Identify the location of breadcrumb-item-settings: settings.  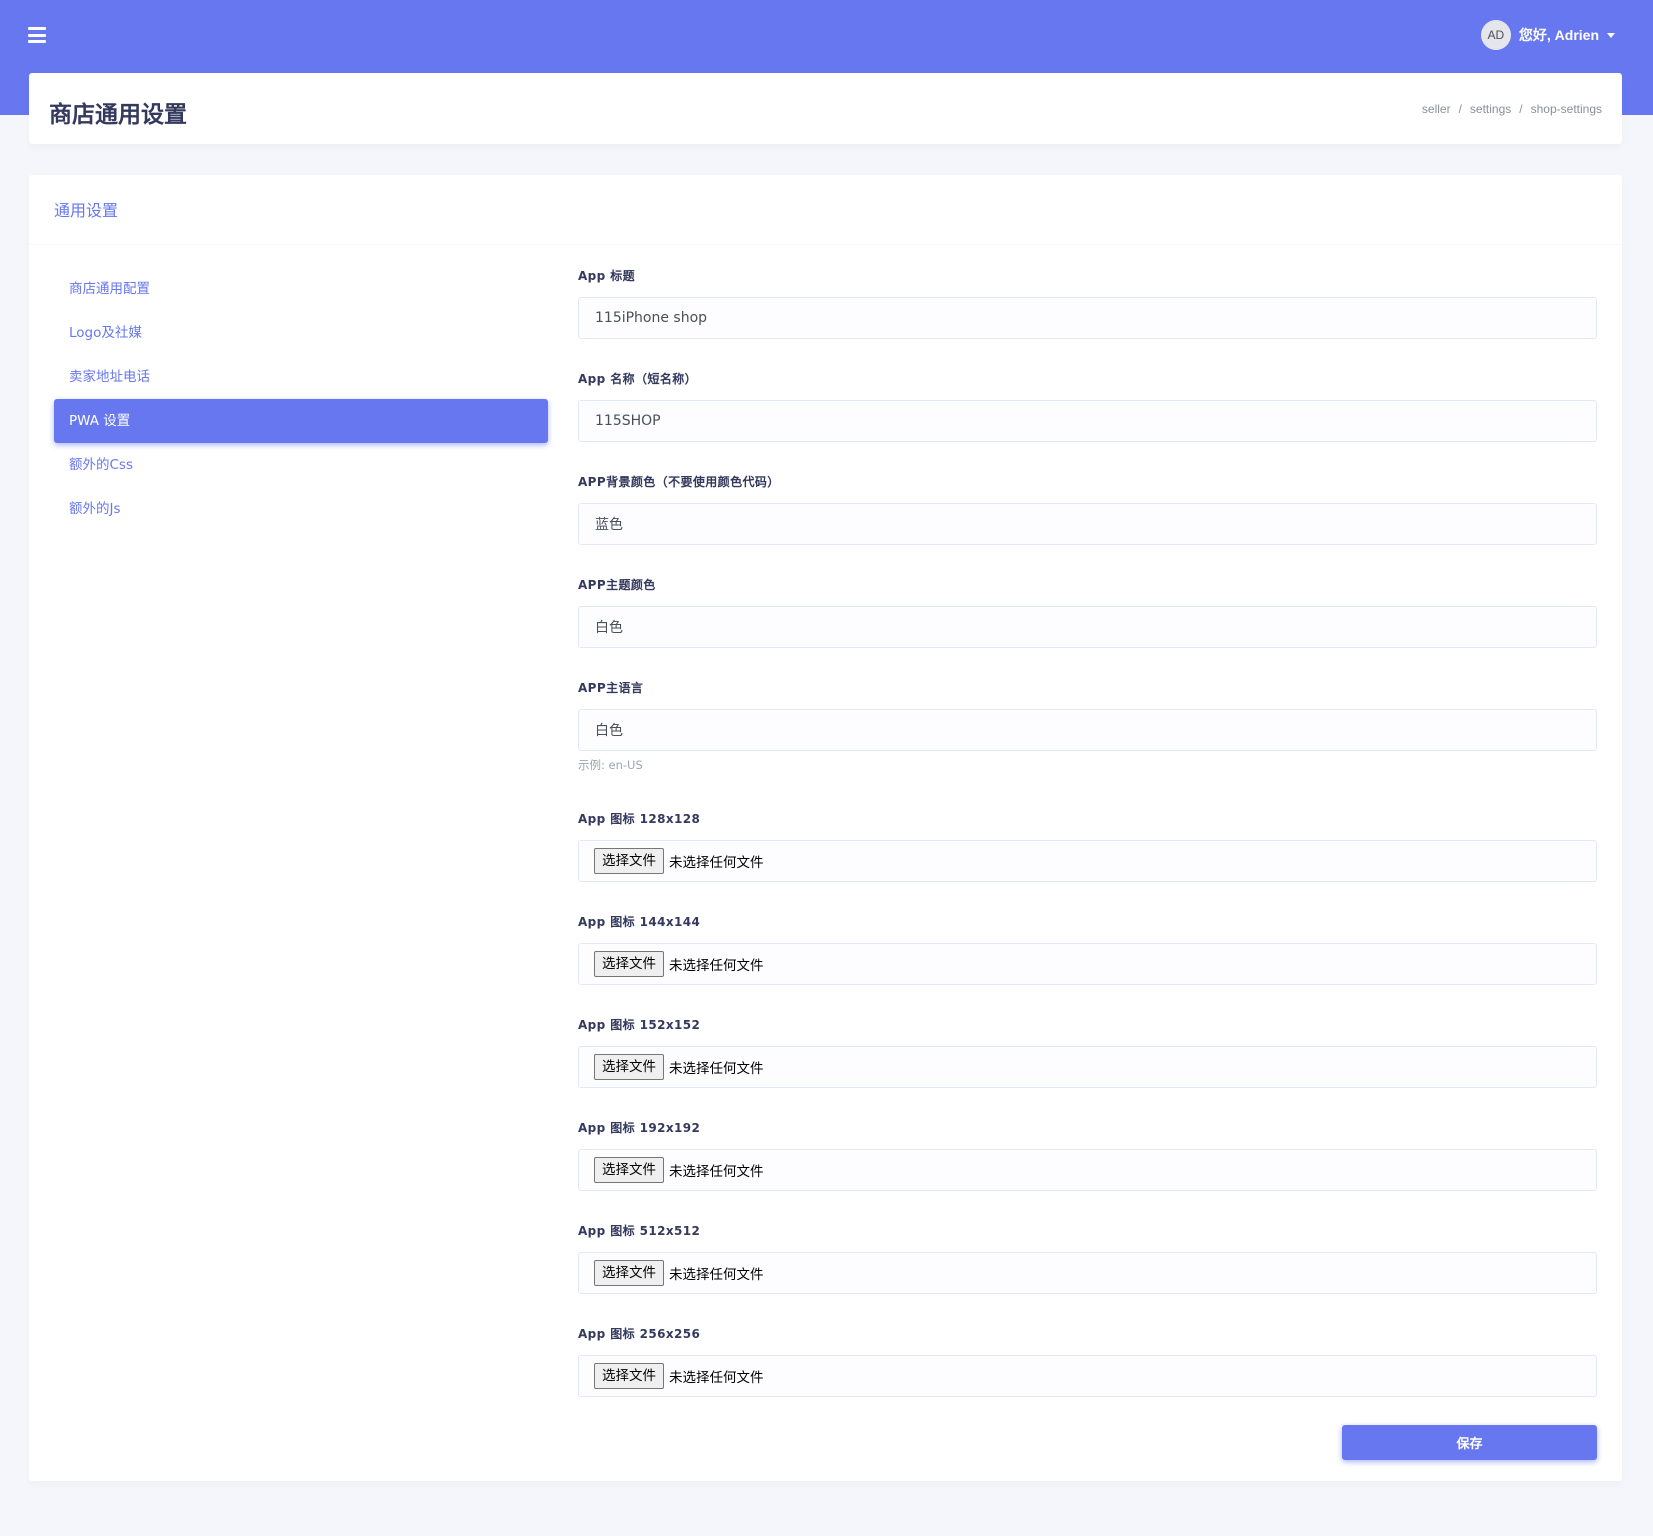
(1490, 109).